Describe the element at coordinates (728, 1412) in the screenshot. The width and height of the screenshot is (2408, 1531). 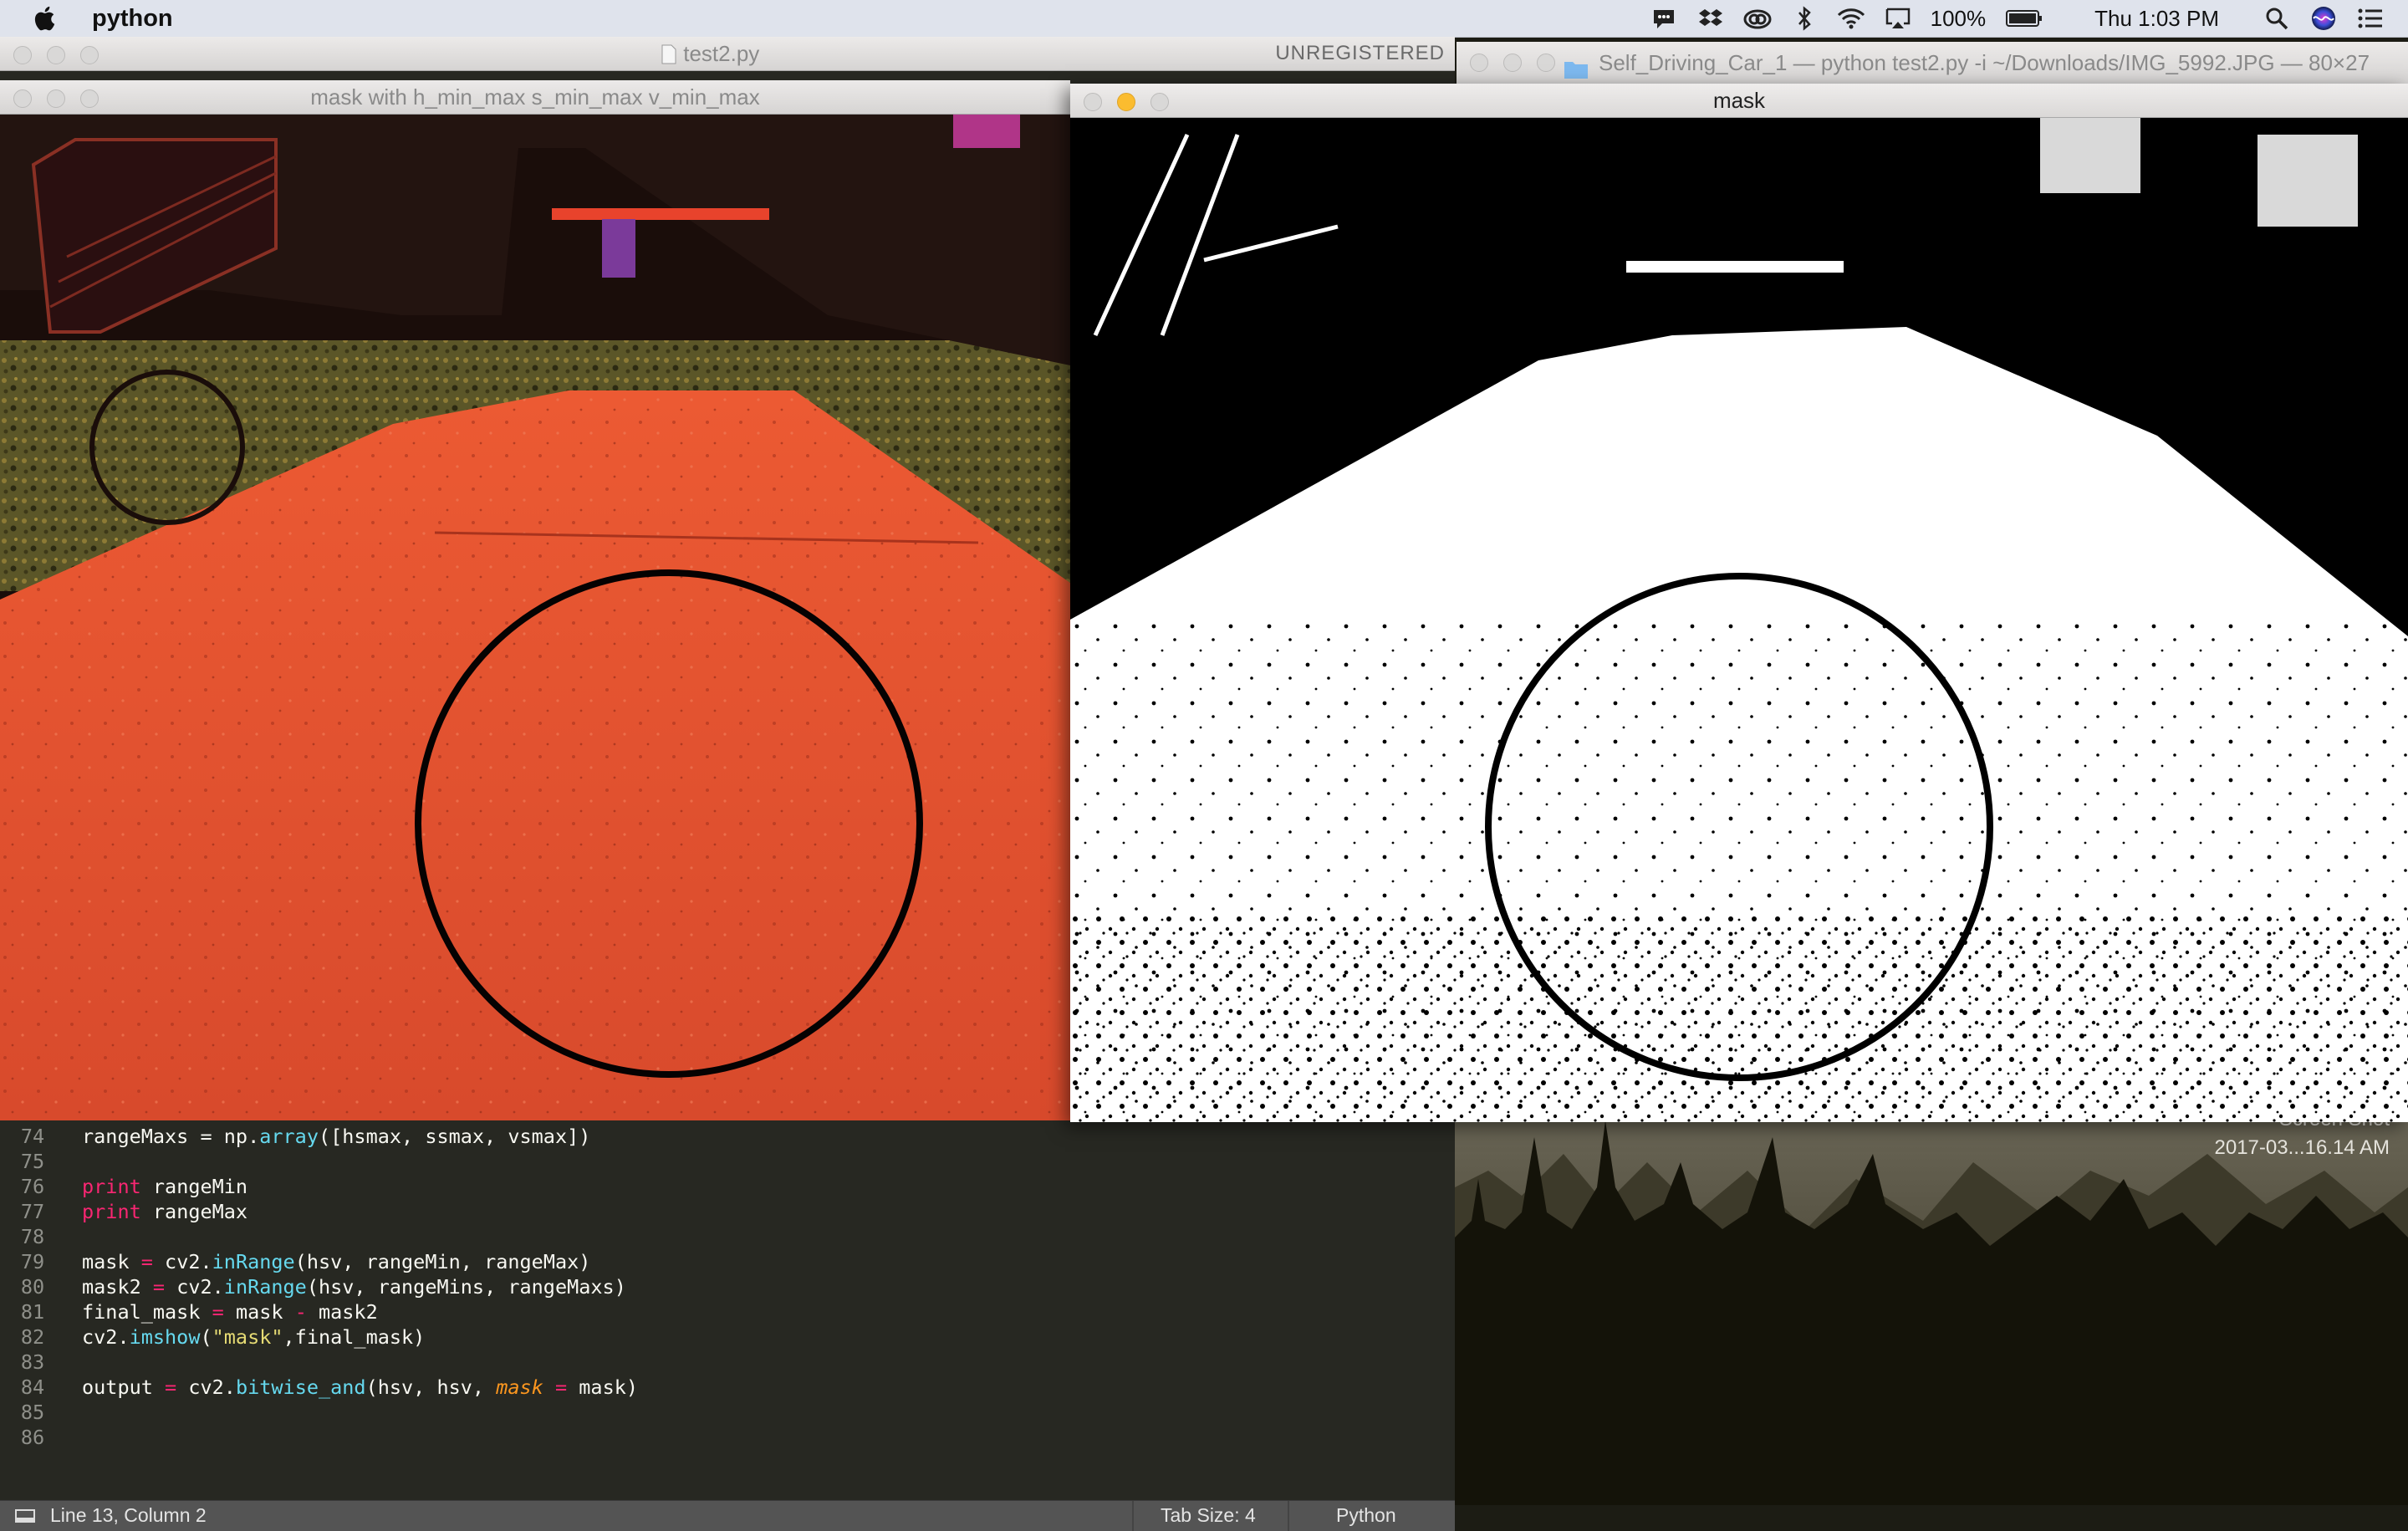
I see `code-line: 85` at that location.